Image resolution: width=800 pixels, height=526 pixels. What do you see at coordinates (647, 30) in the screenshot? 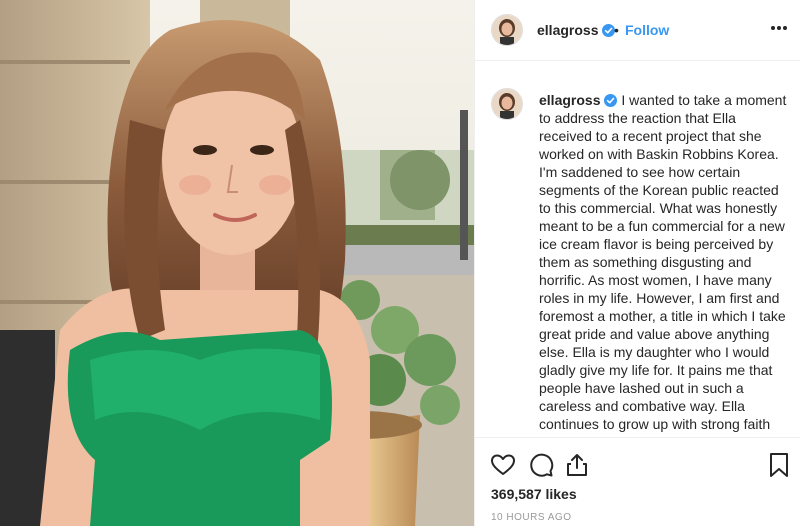
I see `follow-button: Follow` at bounding box center [647, 30].